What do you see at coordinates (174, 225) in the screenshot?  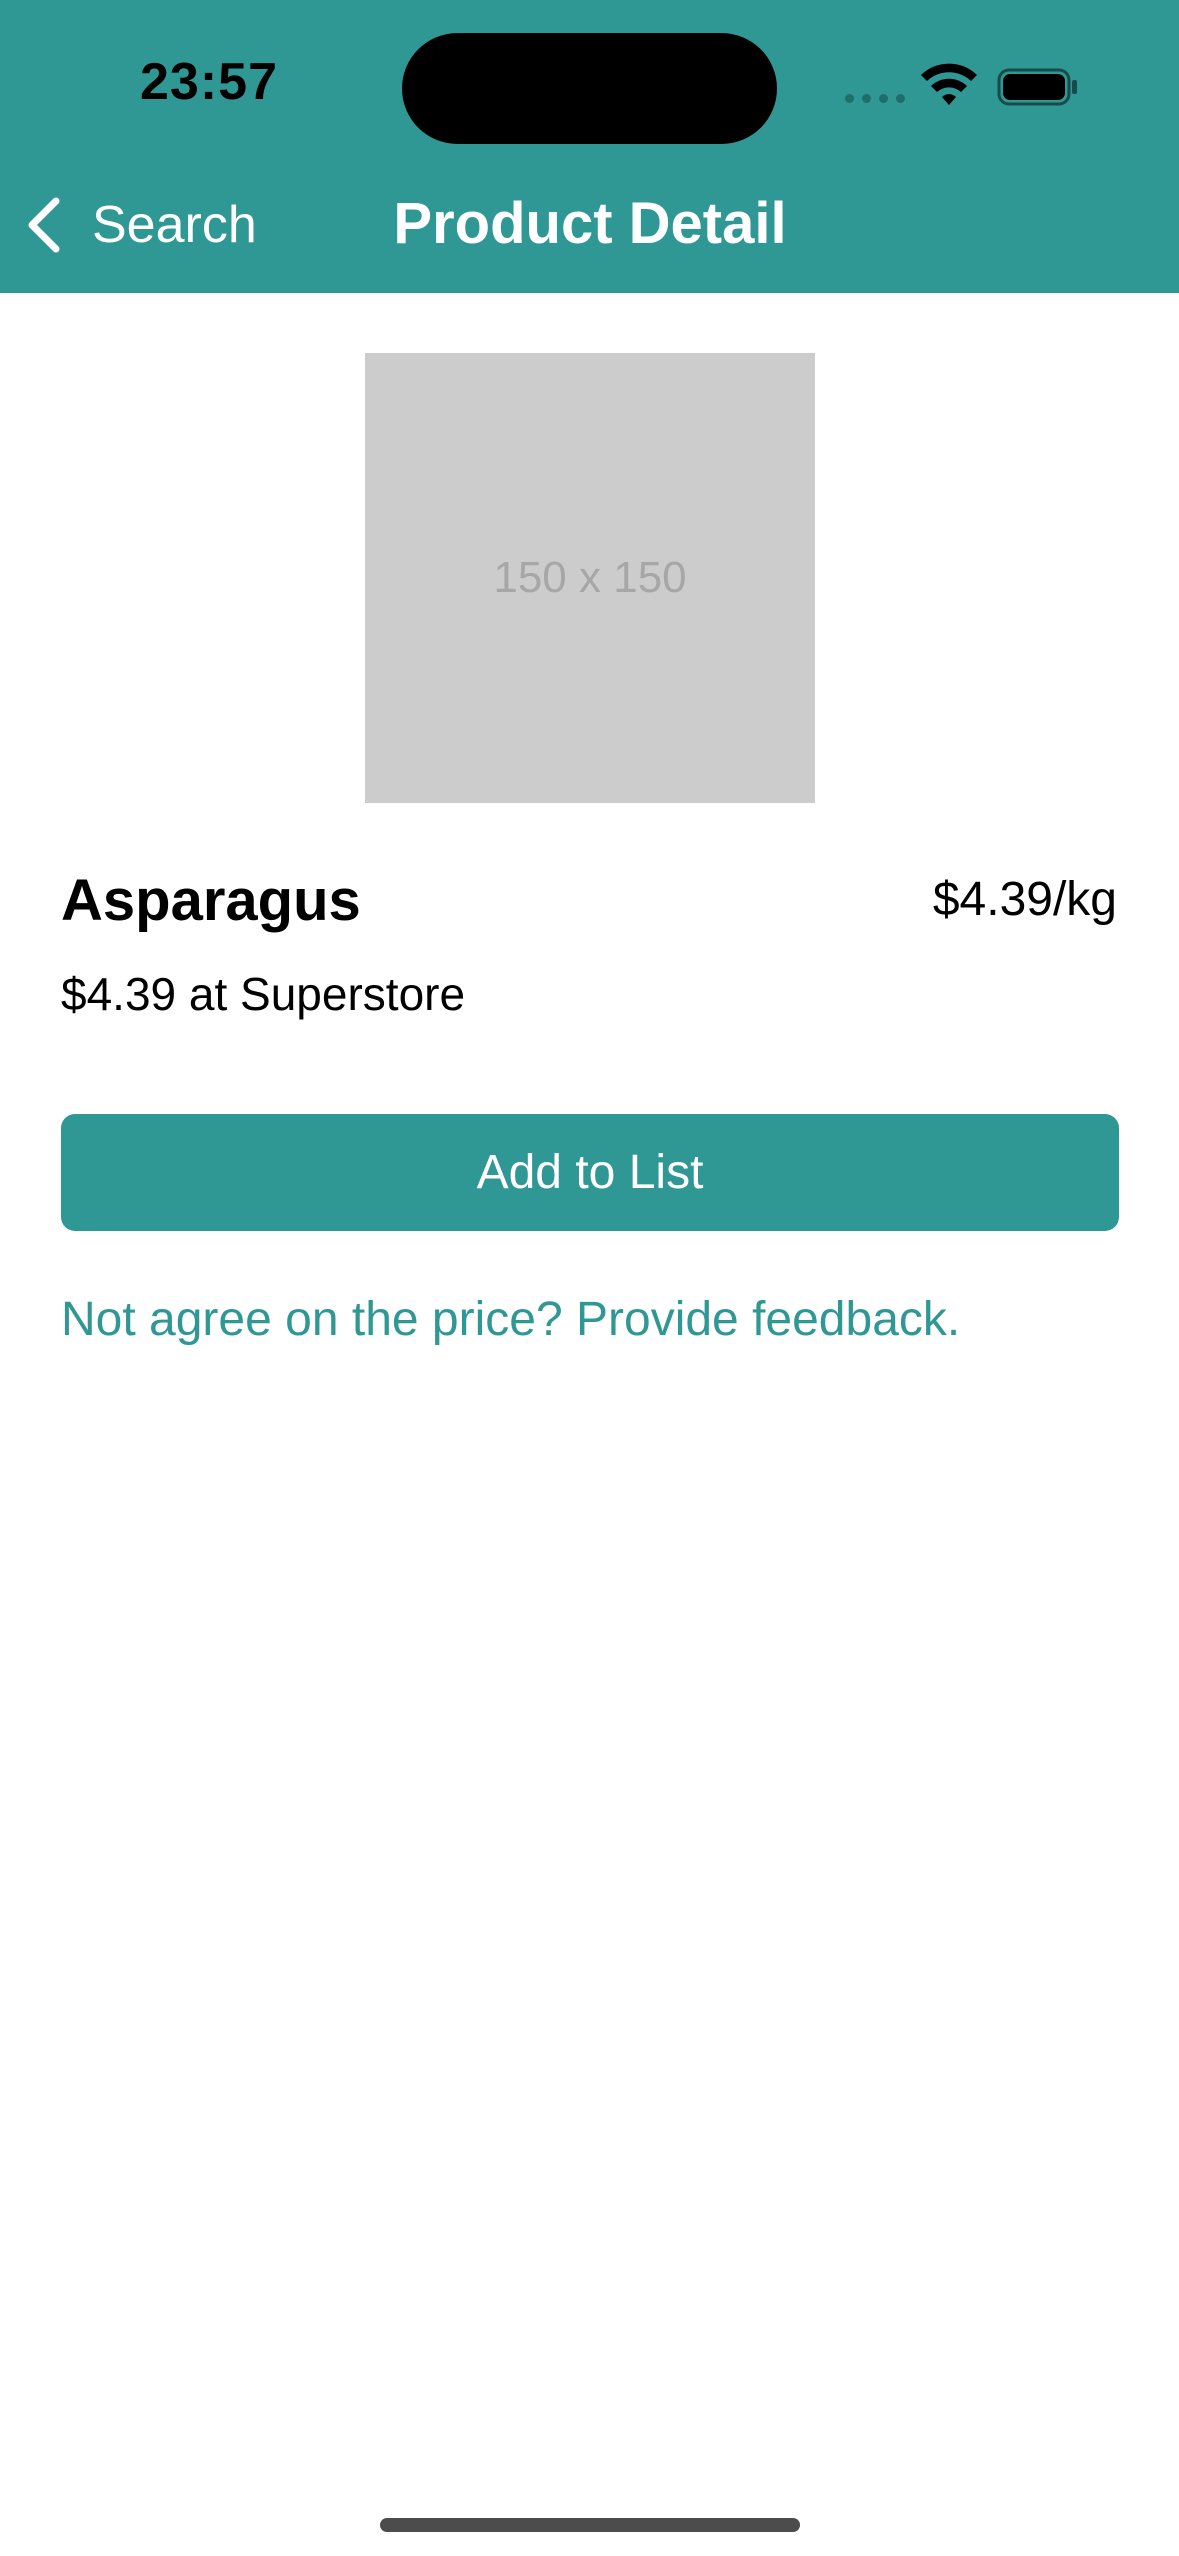 I see `back-label: Search` at bounding box center [174, 225].